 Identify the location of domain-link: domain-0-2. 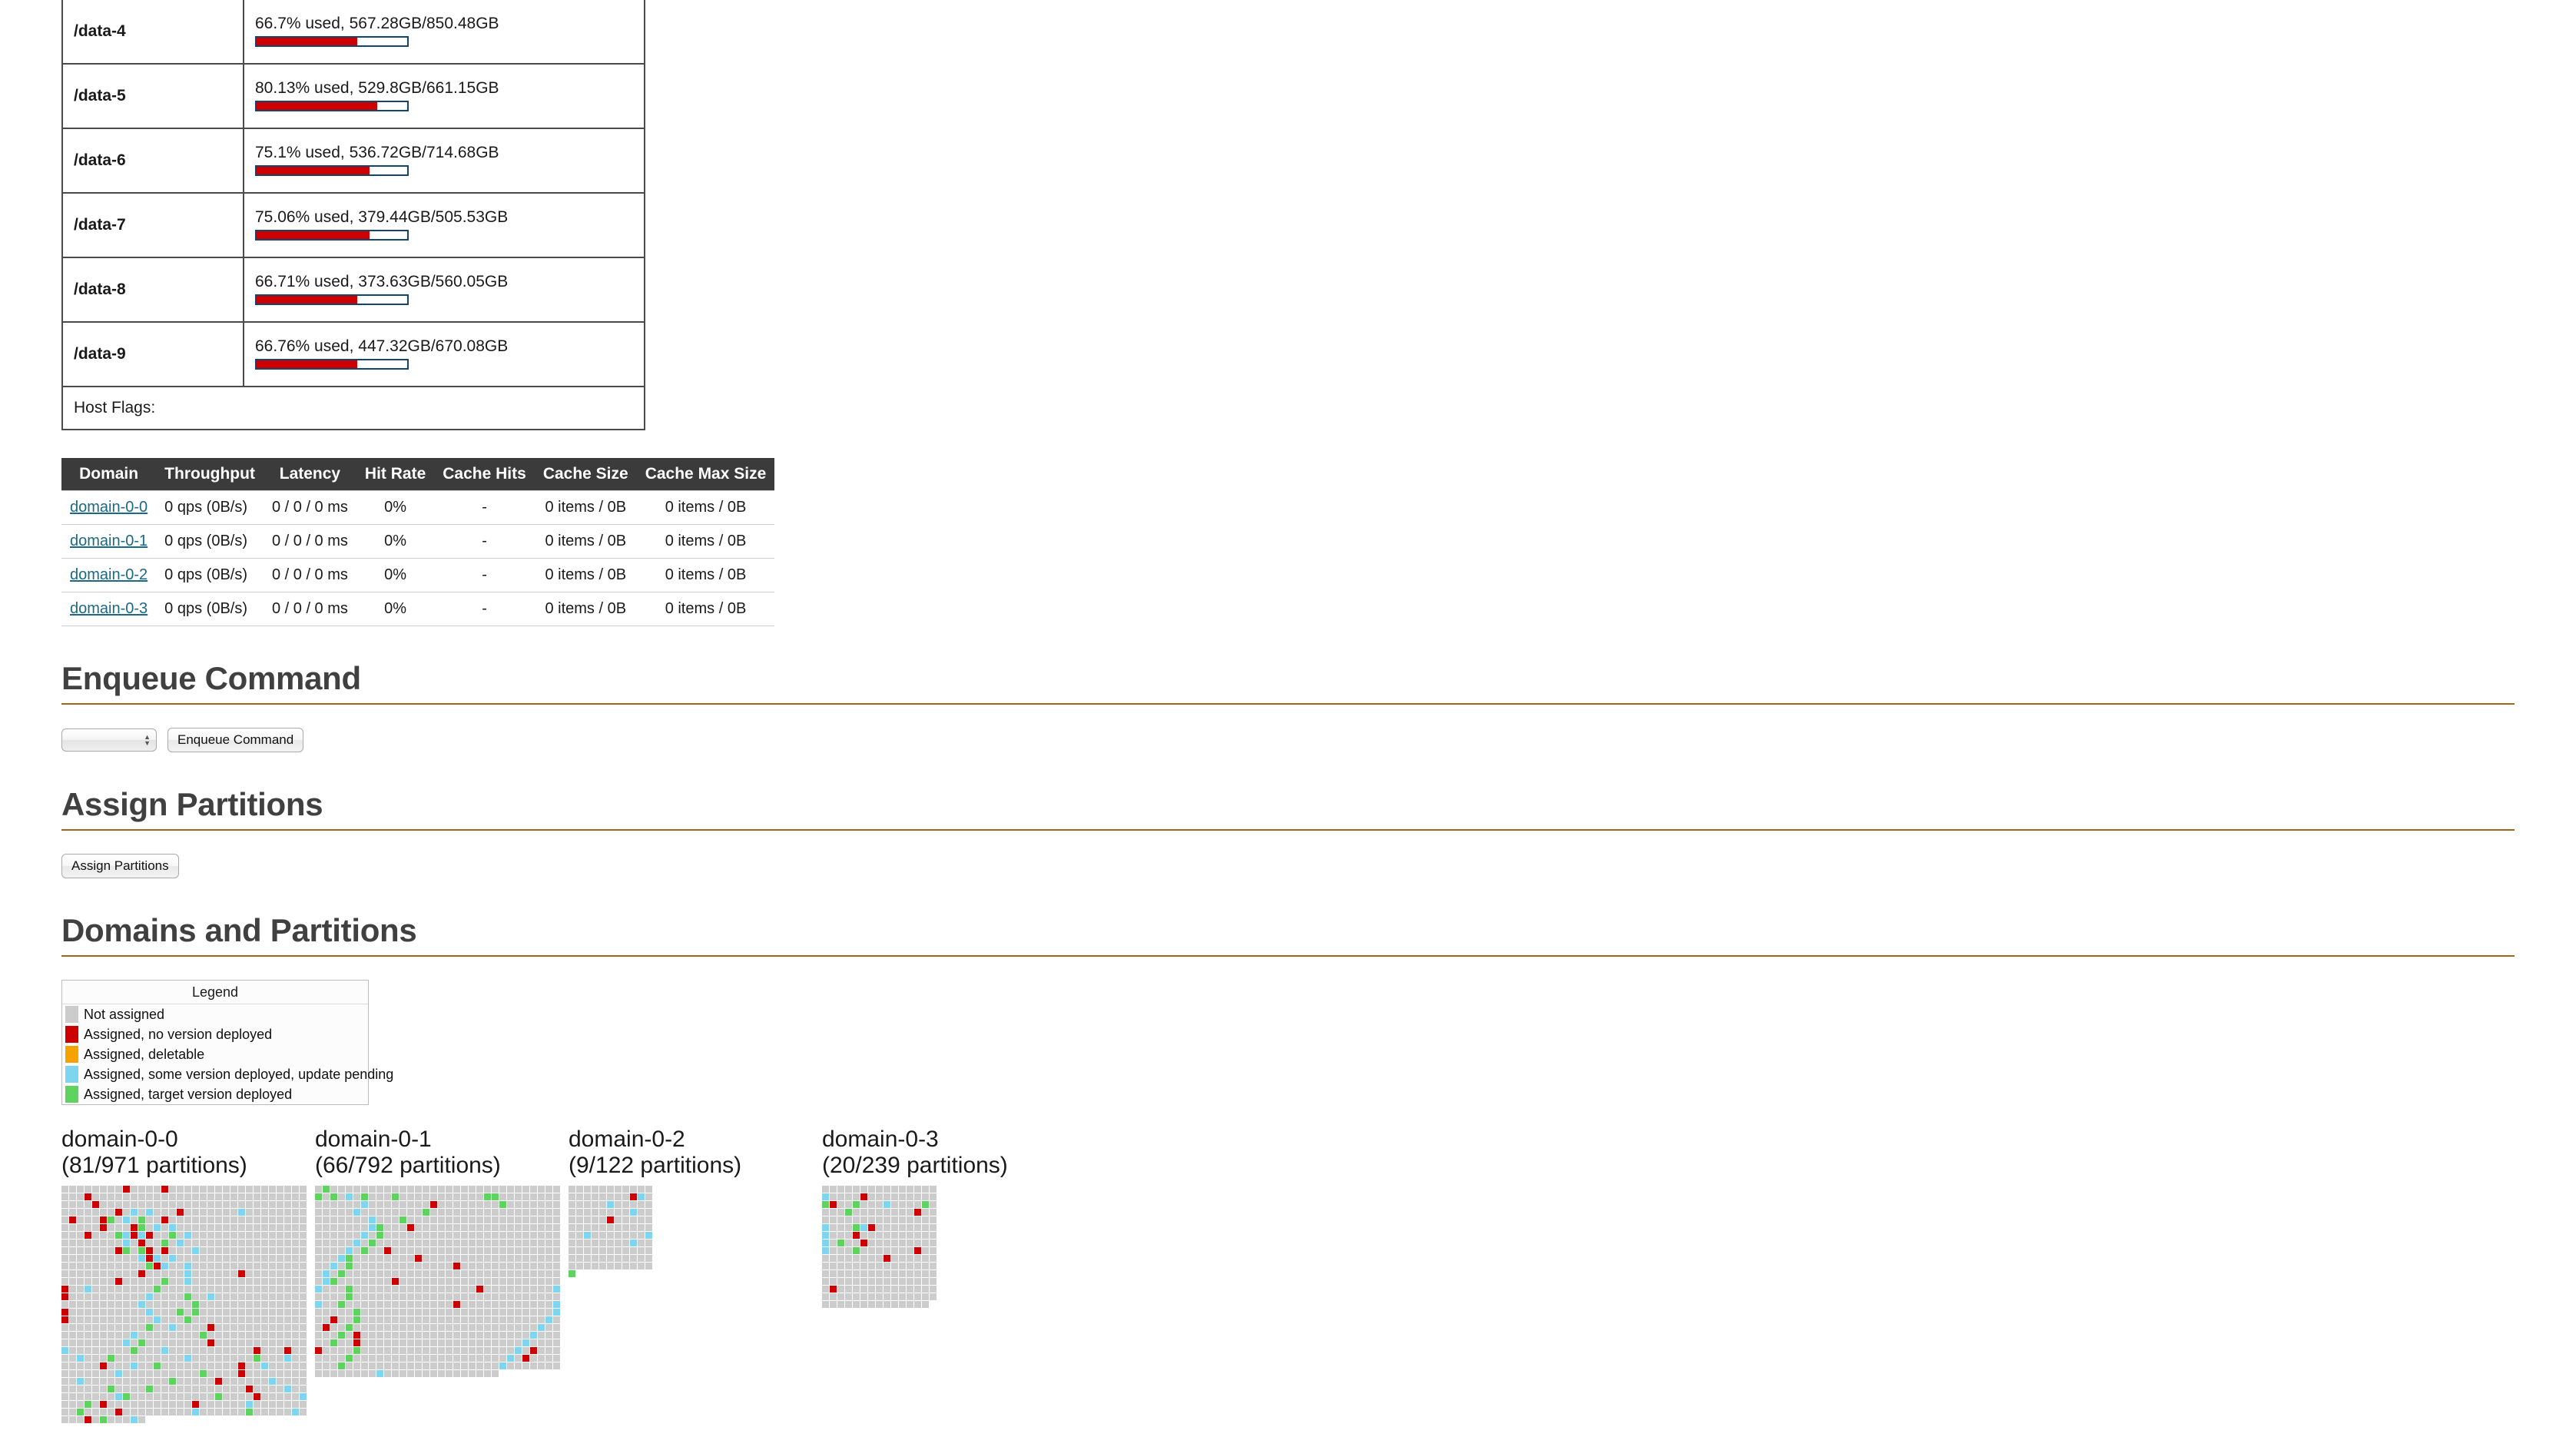
(109, 574).